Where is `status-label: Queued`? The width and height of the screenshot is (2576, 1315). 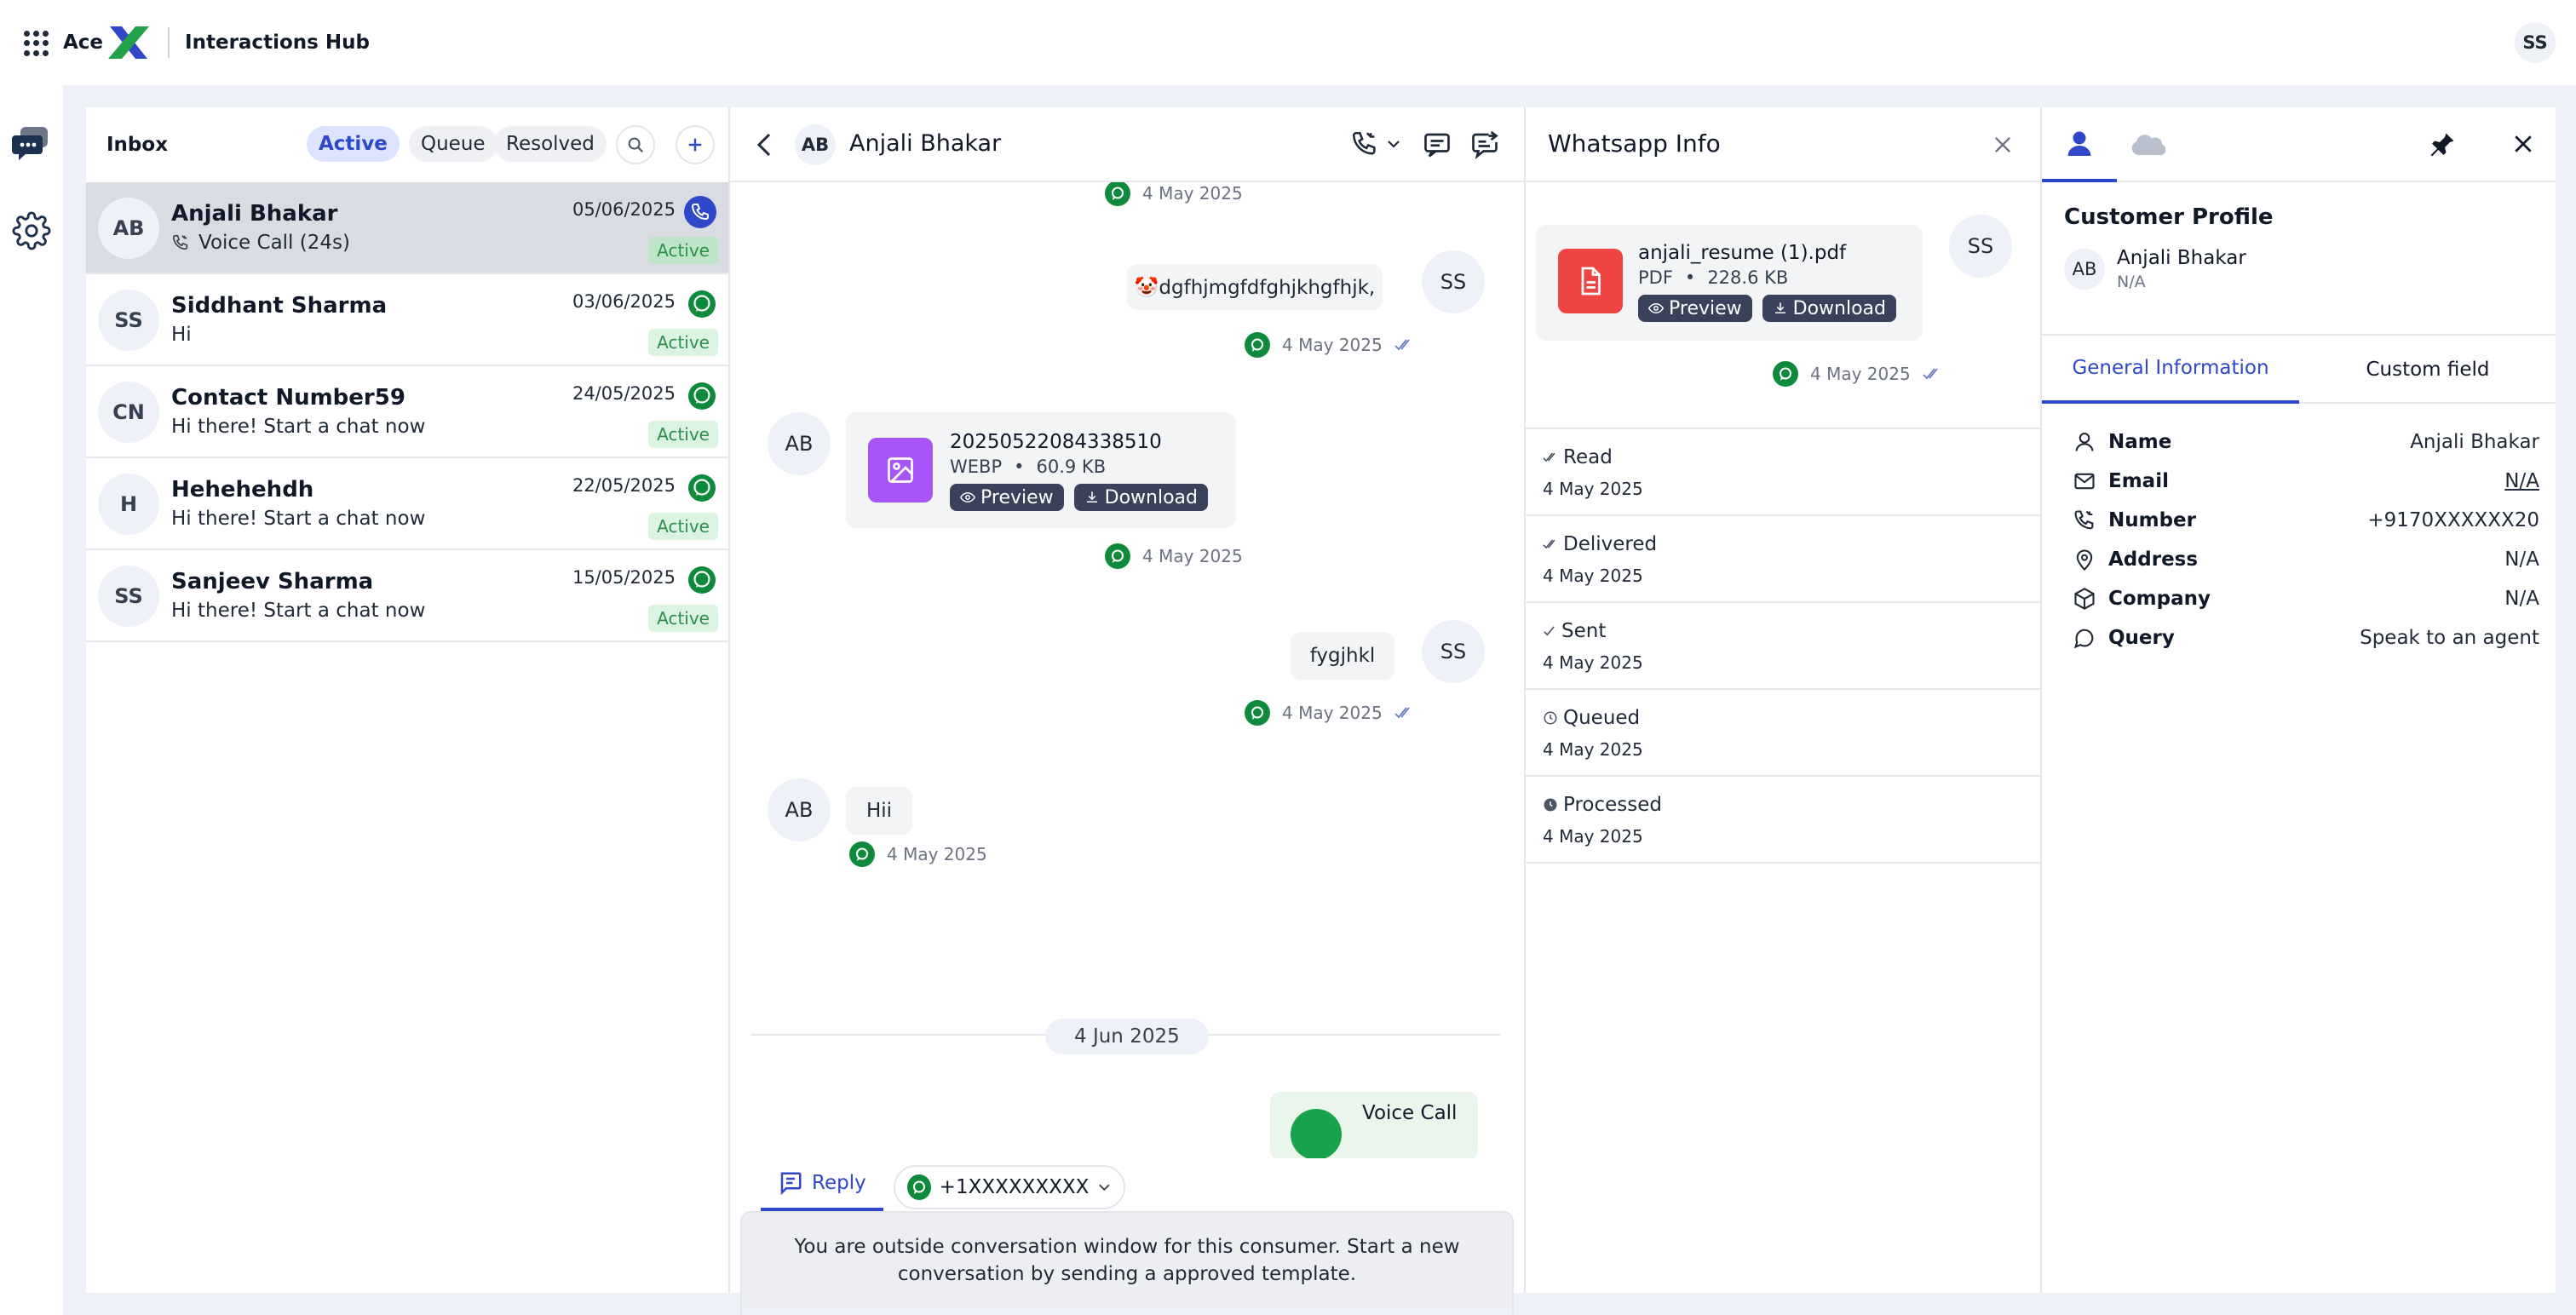
status-label: Queued is located at coordinates (1602, 718).